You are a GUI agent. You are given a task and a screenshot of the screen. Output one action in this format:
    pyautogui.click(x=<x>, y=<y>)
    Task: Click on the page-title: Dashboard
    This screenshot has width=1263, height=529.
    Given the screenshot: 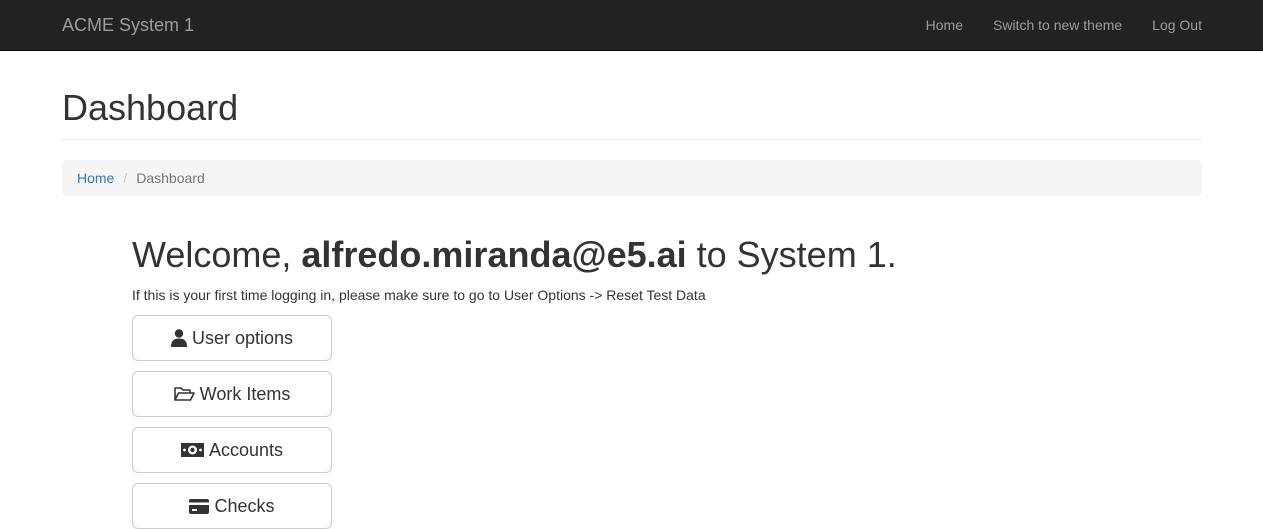 What is the action you would take?
    pyautogui.click(x=150, y=107)
    